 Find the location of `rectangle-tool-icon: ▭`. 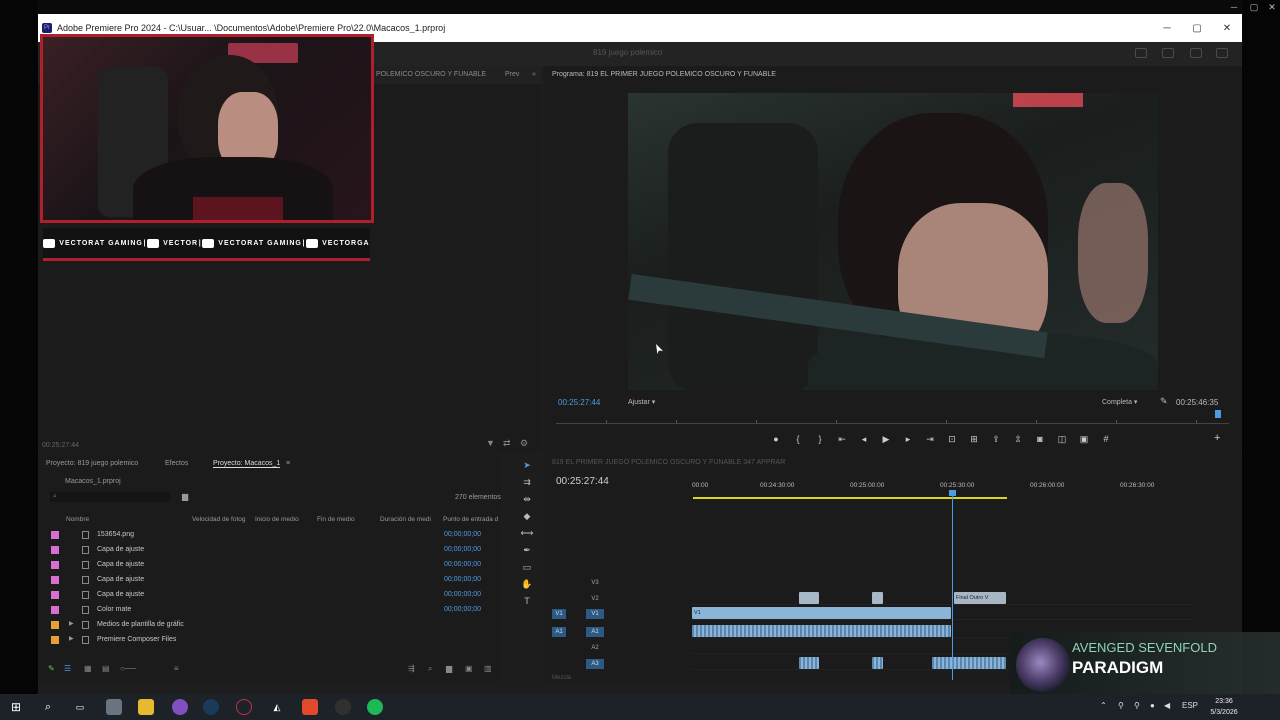

rectangle-tool-icon: ▭ is located at coordinates (527, 568).